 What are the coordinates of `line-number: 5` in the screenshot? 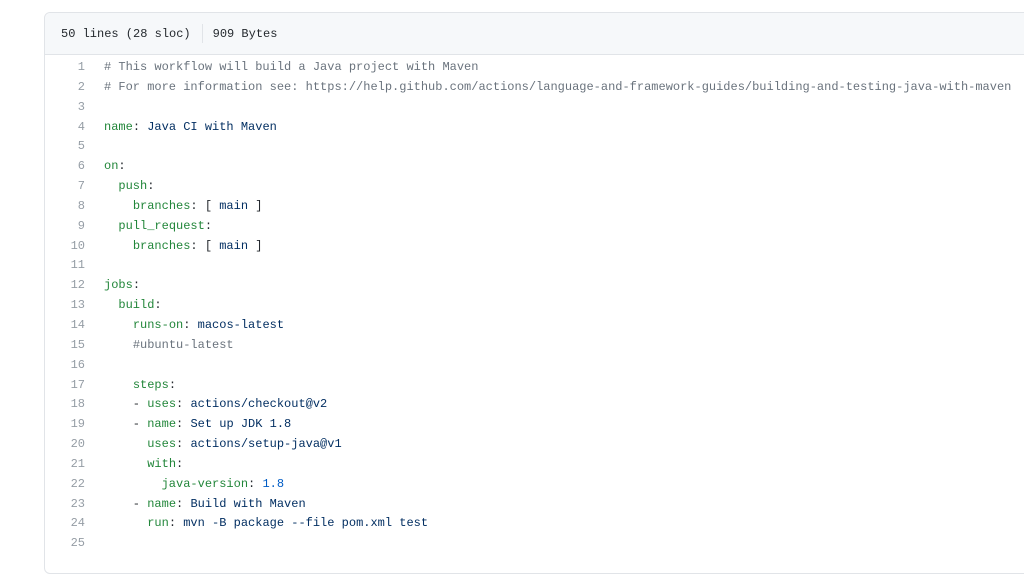 It's located at (65, 147).